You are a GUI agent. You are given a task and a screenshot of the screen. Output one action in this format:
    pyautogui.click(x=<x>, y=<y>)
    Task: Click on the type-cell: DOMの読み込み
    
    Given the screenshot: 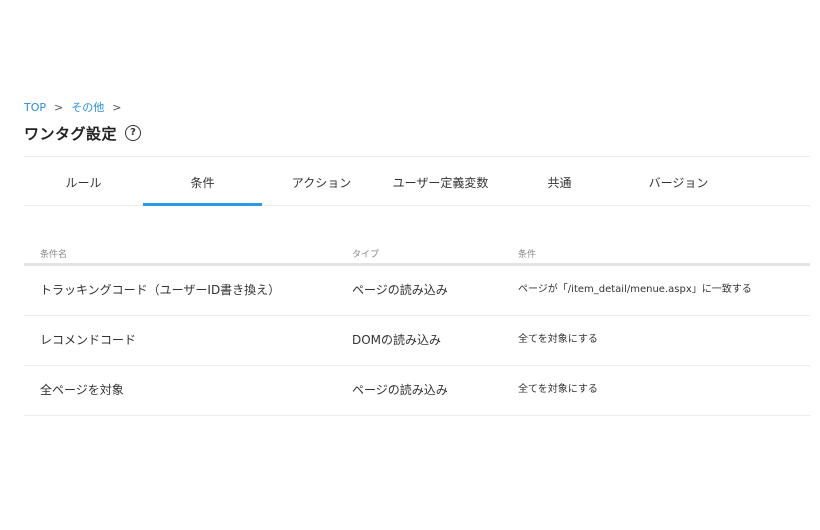 What is the action you would take?
    pyautogui.click(x=397, y=340)
    